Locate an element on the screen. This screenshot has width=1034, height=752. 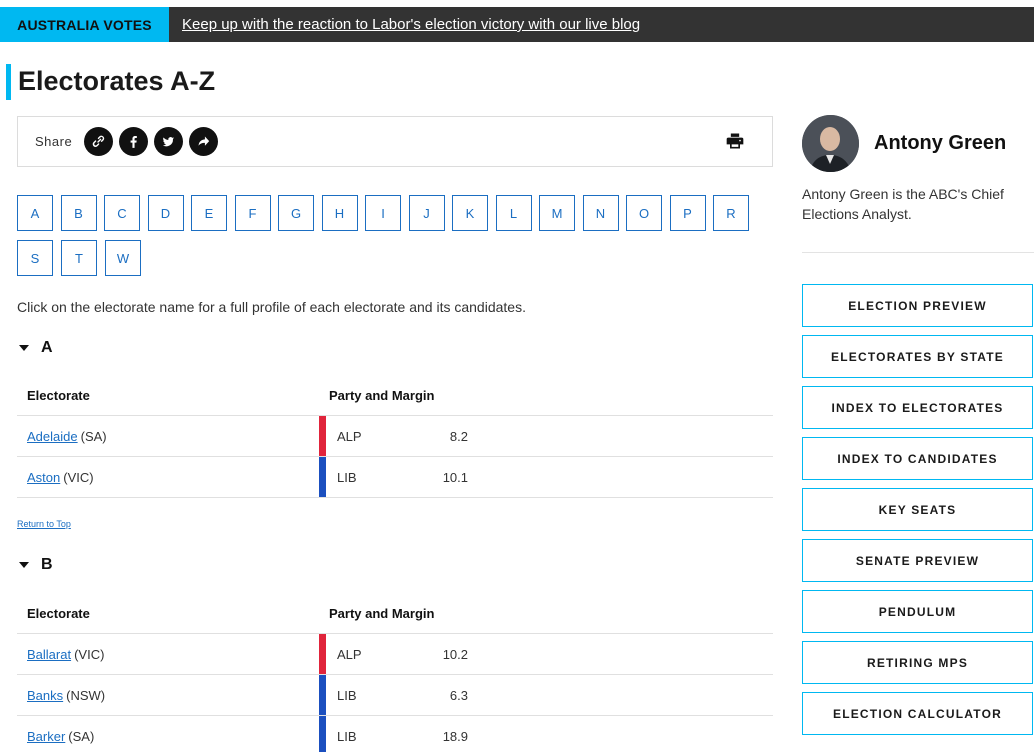
side-nav-button-index-to-electorates: INDEX TO ELECTORATES is located at coordinates (917, 407).